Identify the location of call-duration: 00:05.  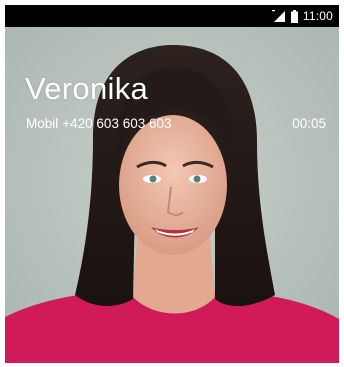
(309, 123).